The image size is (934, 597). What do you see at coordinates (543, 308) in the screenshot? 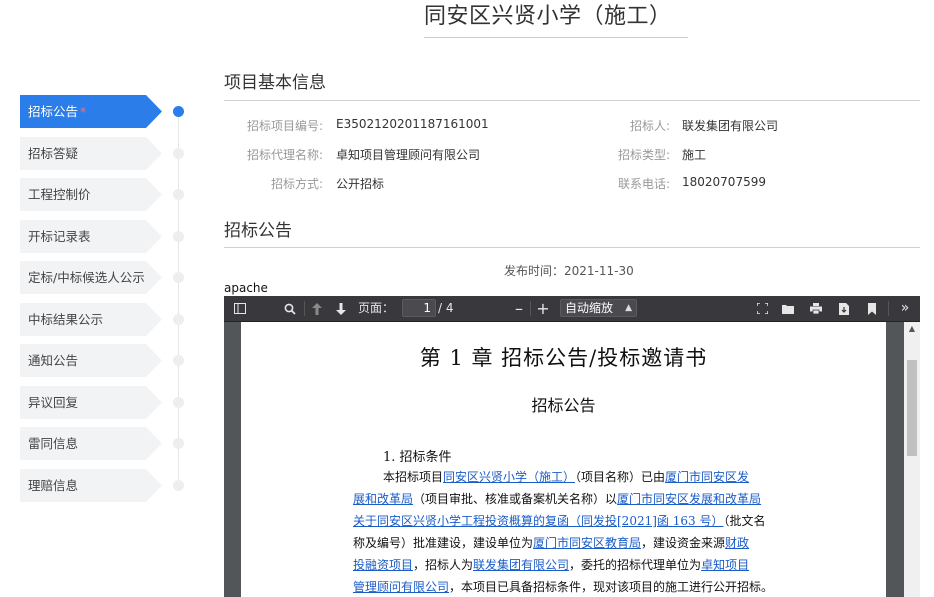
I see `zoom-in-icon: +` at bounding box center [543, 308].